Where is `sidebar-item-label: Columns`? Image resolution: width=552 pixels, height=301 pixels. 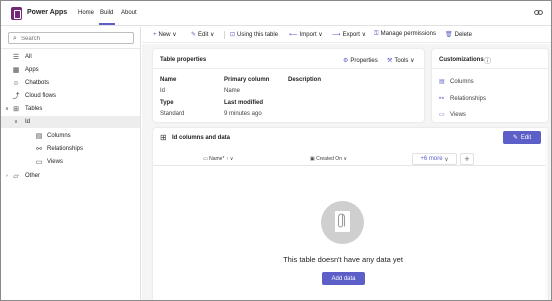
sidebar-item-label: Columns is located at coordinates (59, 136).